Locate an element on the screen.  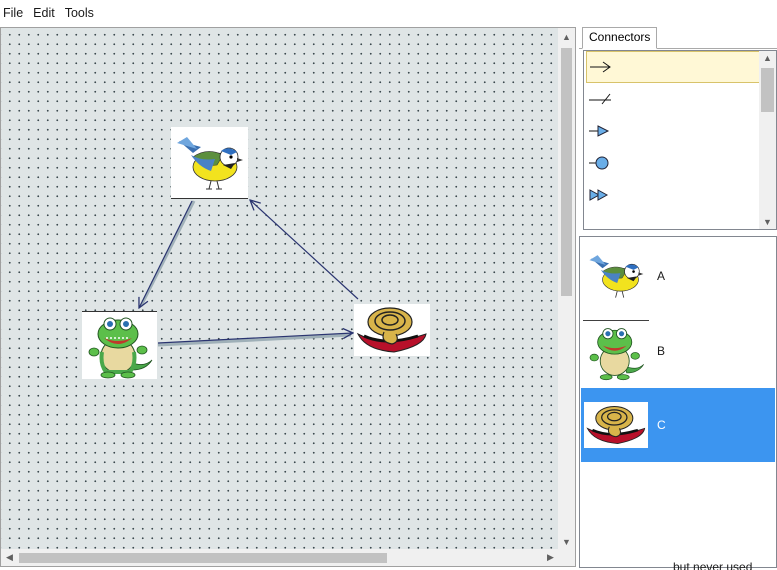
shape-item-b: B is located at coordinates (678, 351).